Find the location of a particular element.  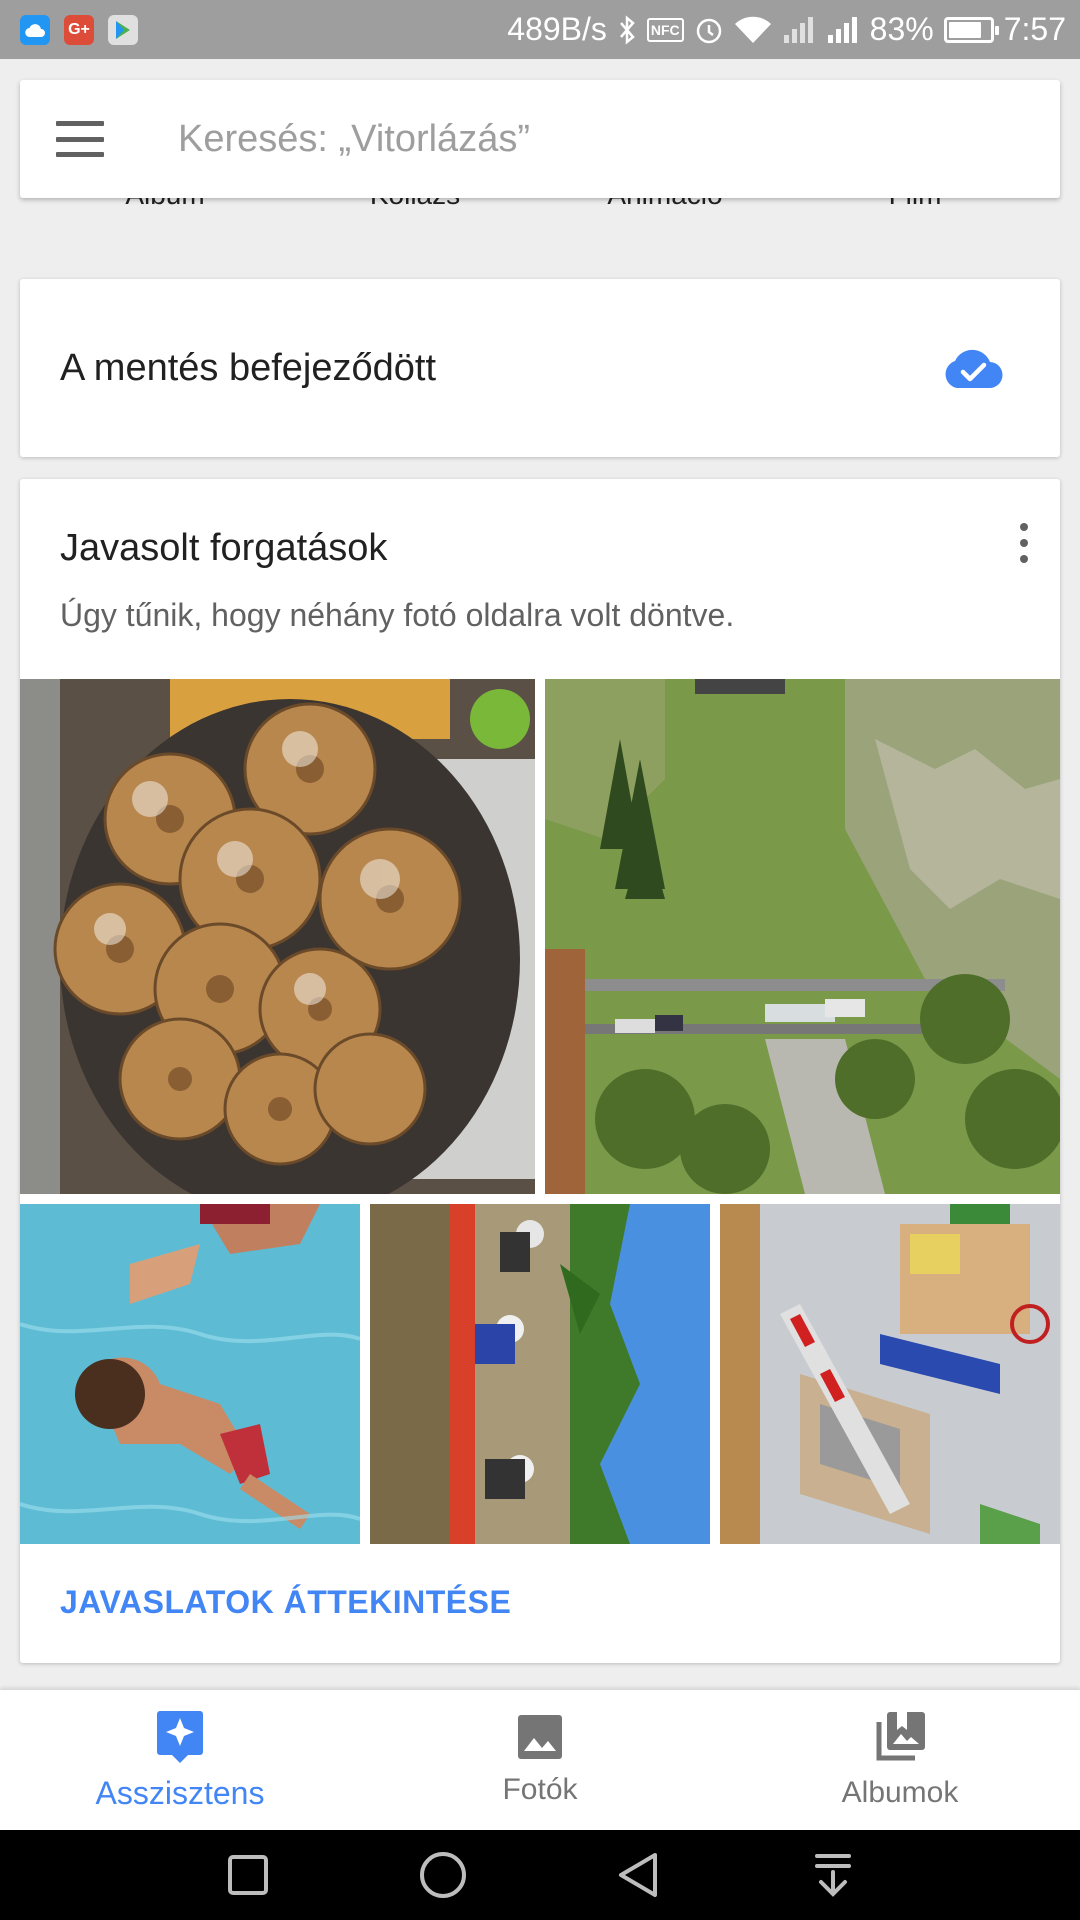

mountain-railway-photo is located at coordinates (802, 936).